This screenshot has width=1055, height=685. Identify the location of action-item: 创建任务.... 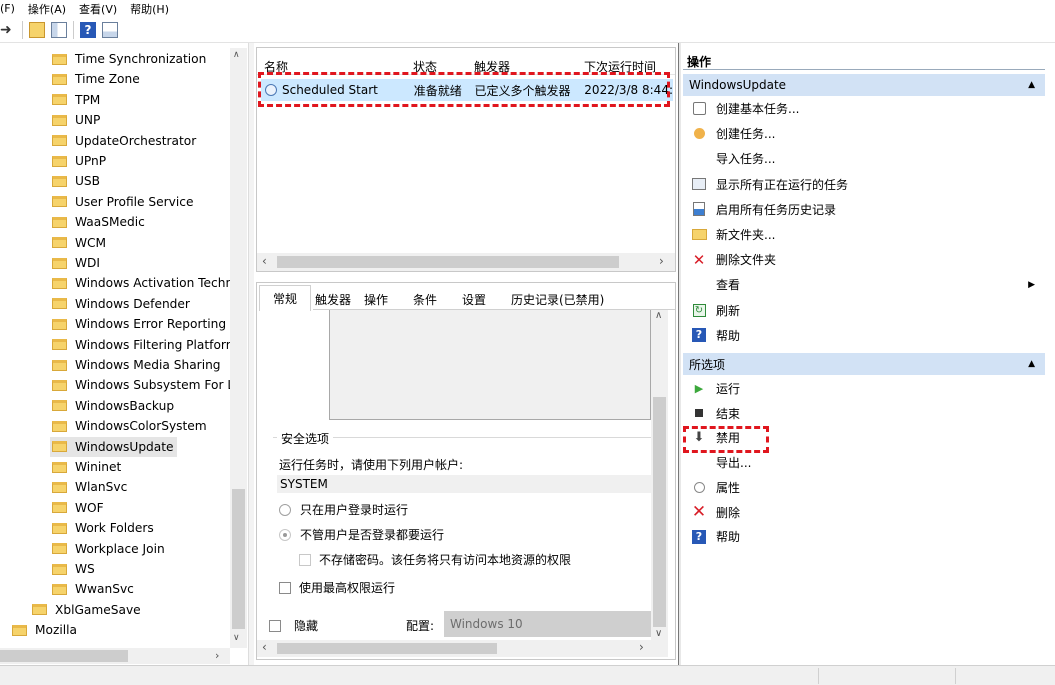
(864, 133).